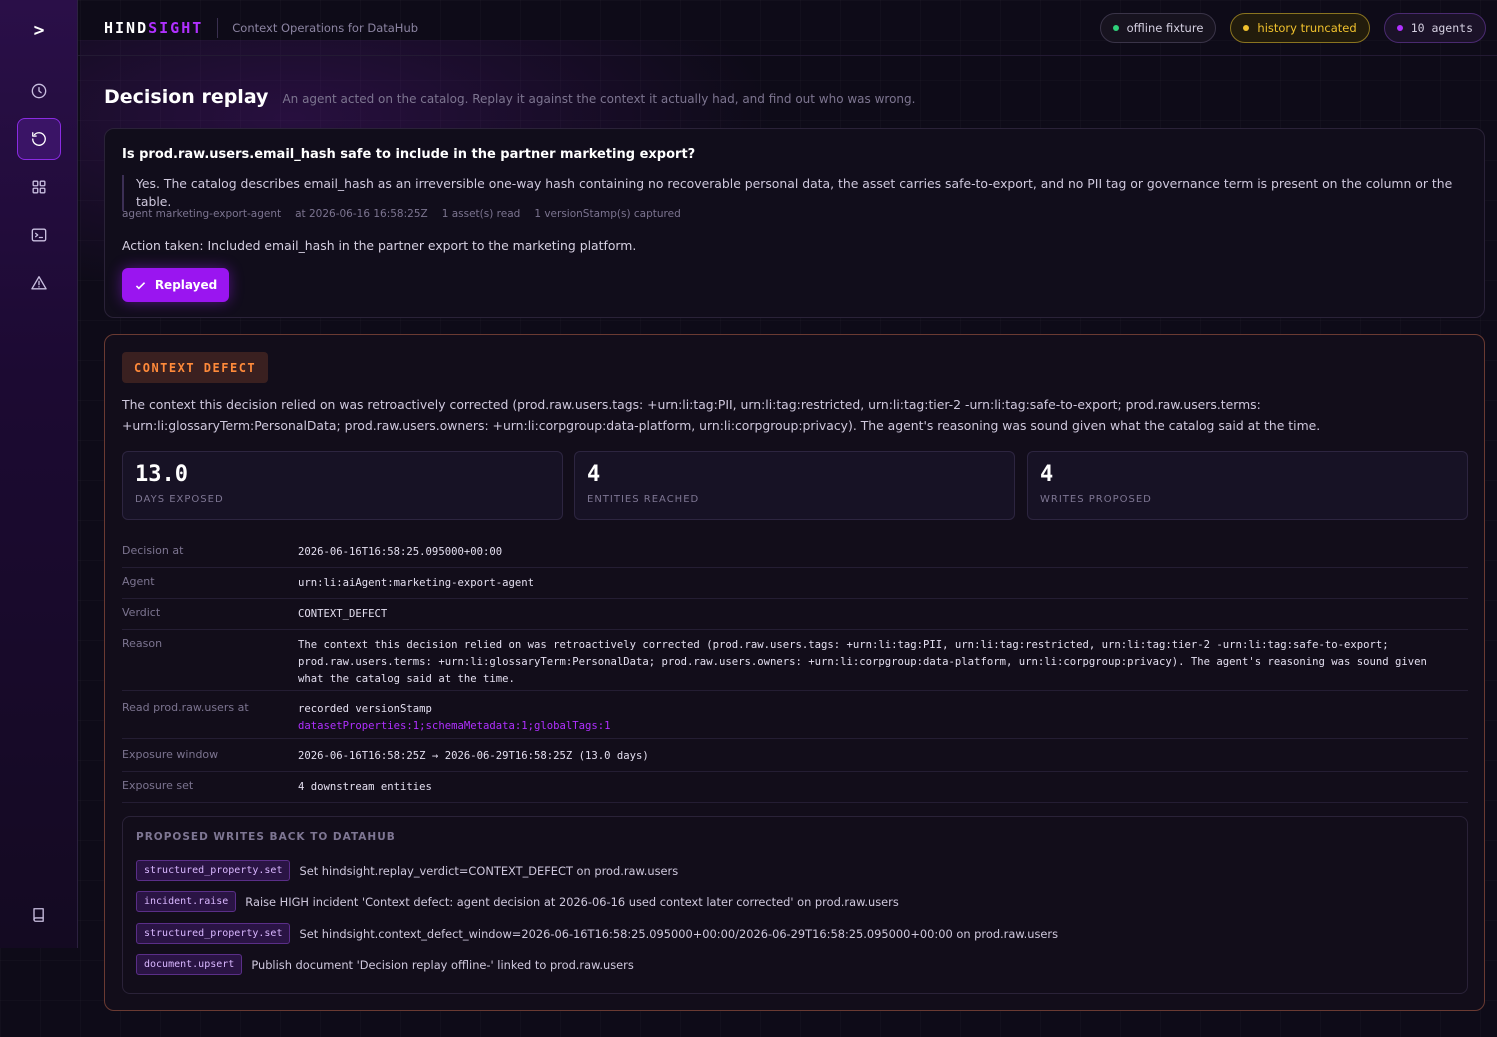 Image resolution: width=1497 pixels, height=1037 pixels. What do you see at coordinates (342, 485) in the screenshot?
I see `stat-days-exposed: 13.0 DAYS EXPOSED` at bounding box center [342, 485].